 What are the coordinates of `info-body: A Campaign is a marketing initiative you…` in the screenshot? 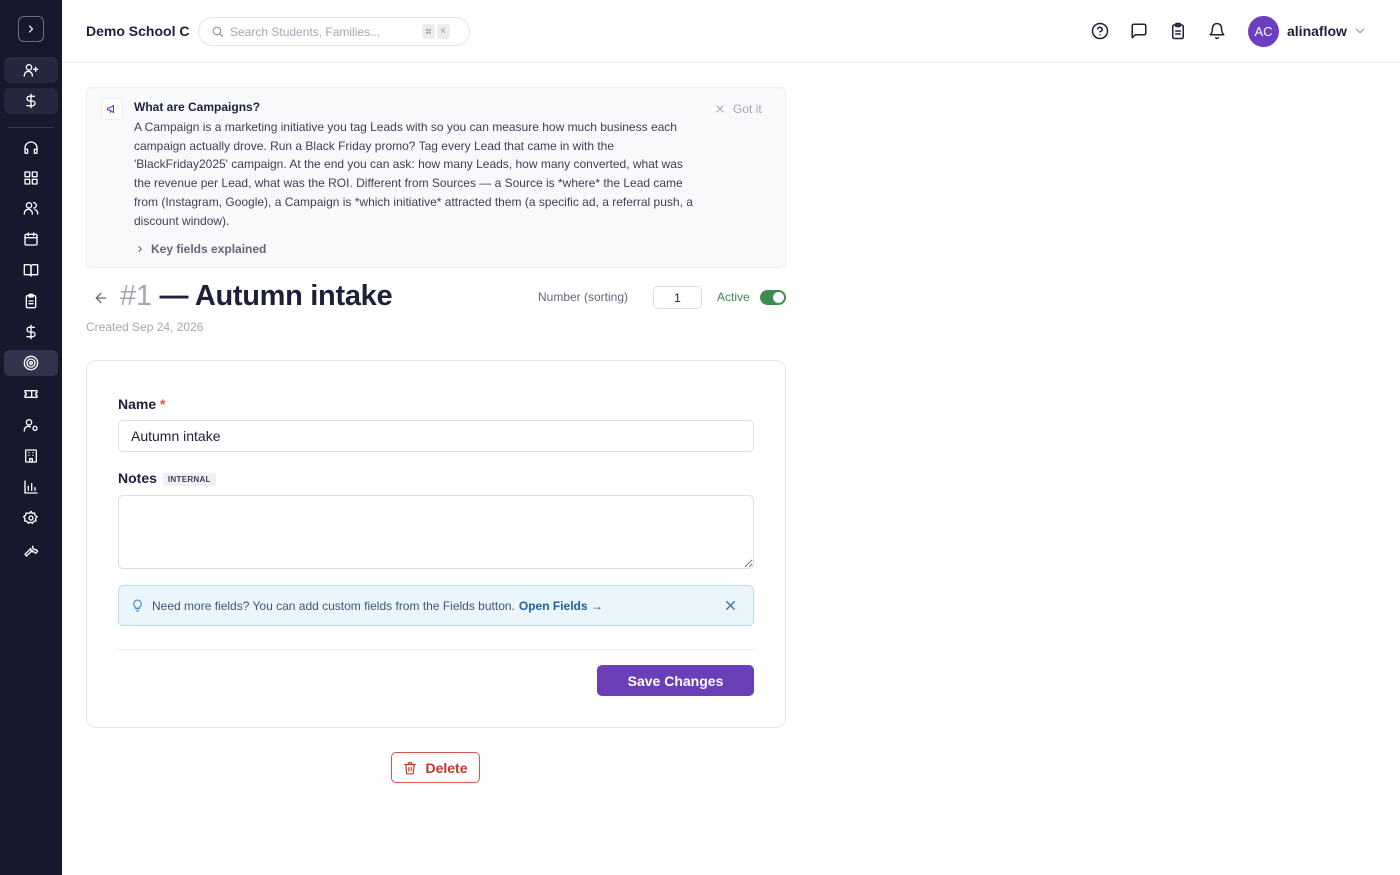 It's located at (413, 174).